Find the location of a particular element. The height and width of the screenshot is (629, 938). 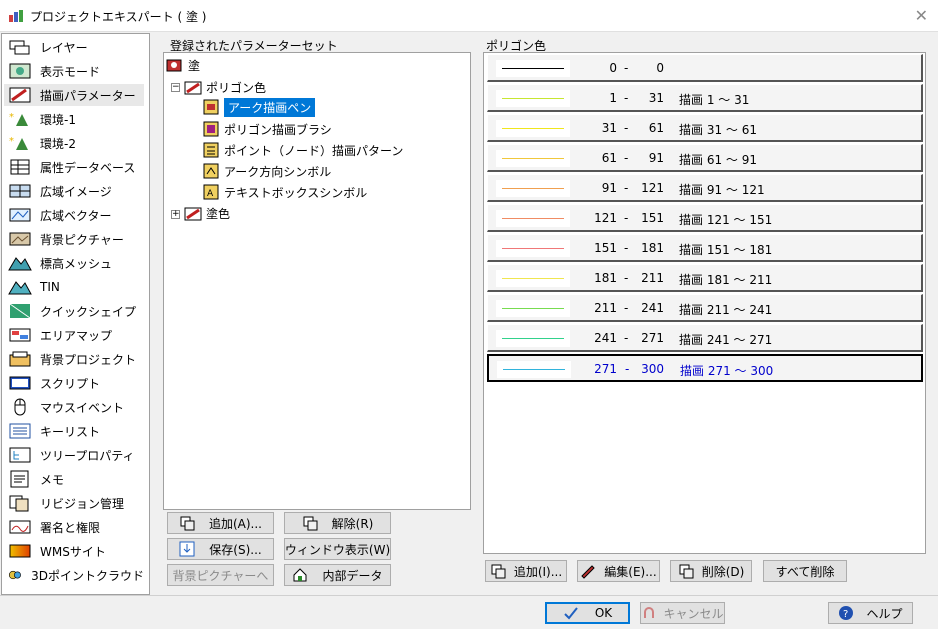

list-item: 1 - 31 描画 1 ～ 31 is located at coordinates (705, 98).